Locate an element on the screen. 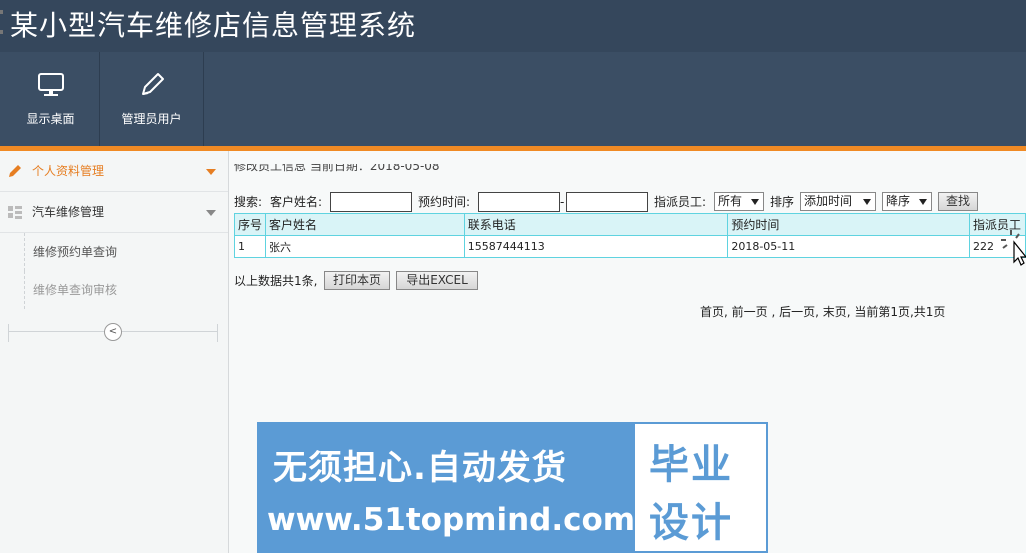  table-row: 1 张六 15587444113 2018-05-11 222 is located at coordinates (629, 246).